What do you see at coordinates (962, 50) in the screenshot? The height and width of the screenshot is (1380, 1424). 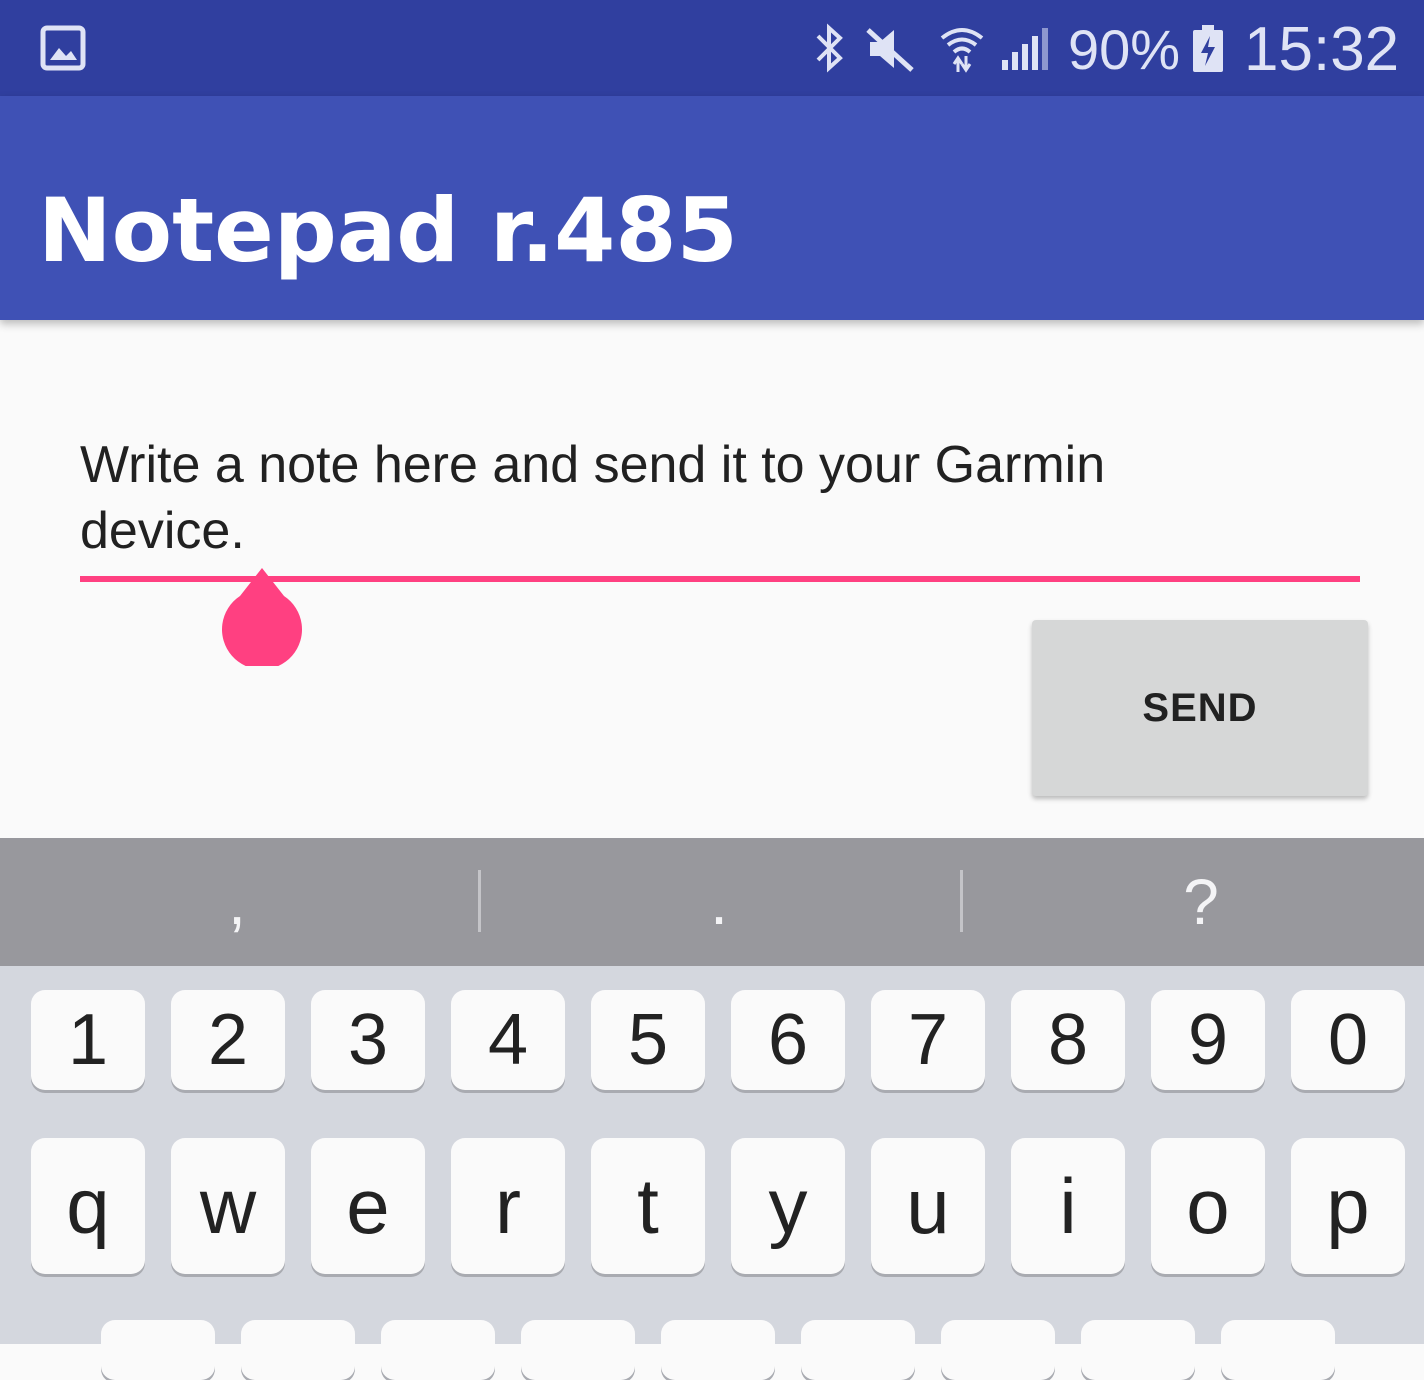 I see `wifi-icon` at bounding box center [962, 50].